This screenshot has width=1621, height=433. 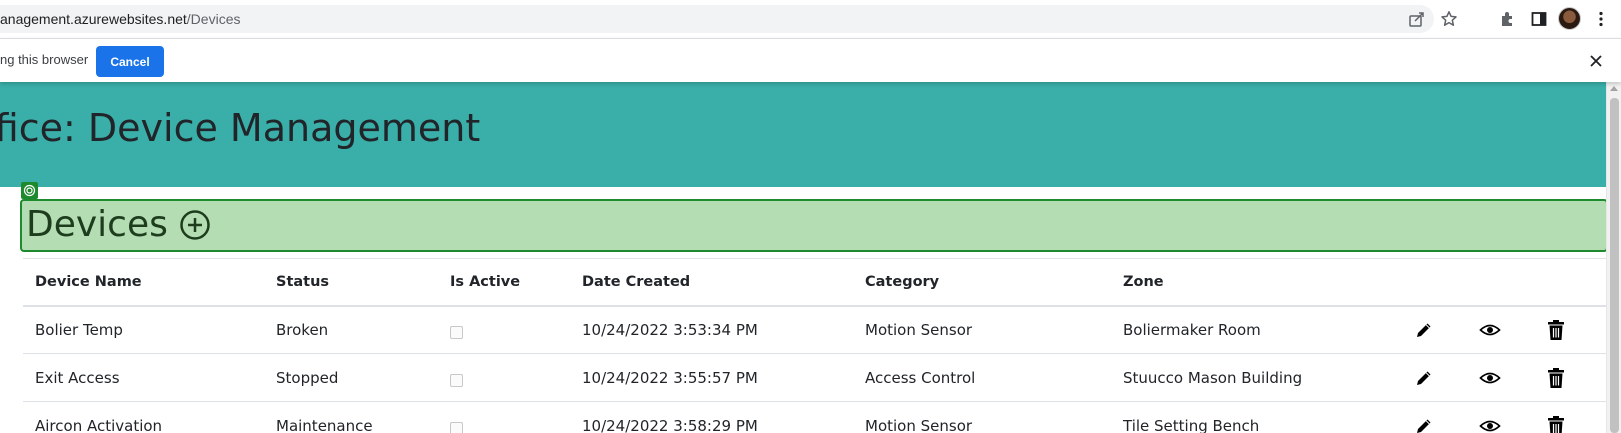 What do you see at coordinates (29, 190) in the screenshot?
I see `target-icon` at bounding box center [29, 190].